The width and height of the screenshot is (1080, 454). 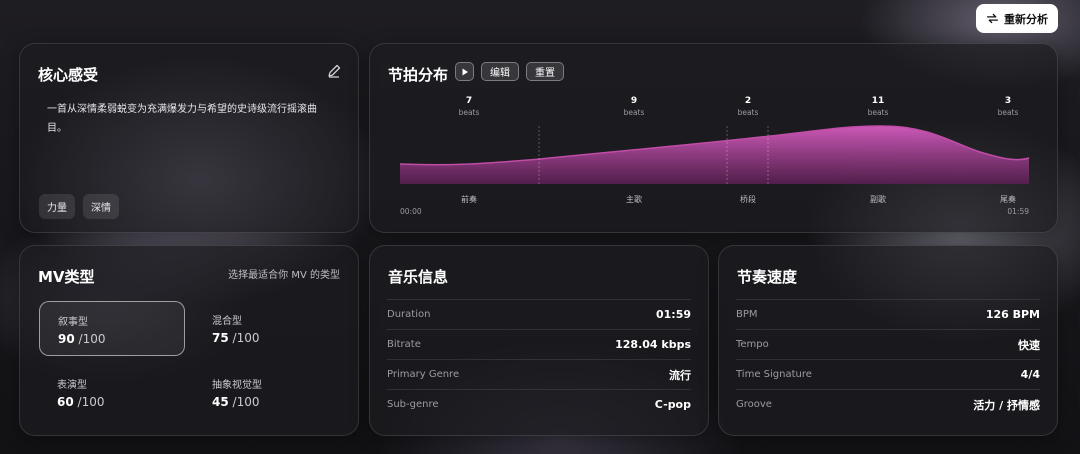 I want to click on info-value: 快速, so click(x=1029, y=345).